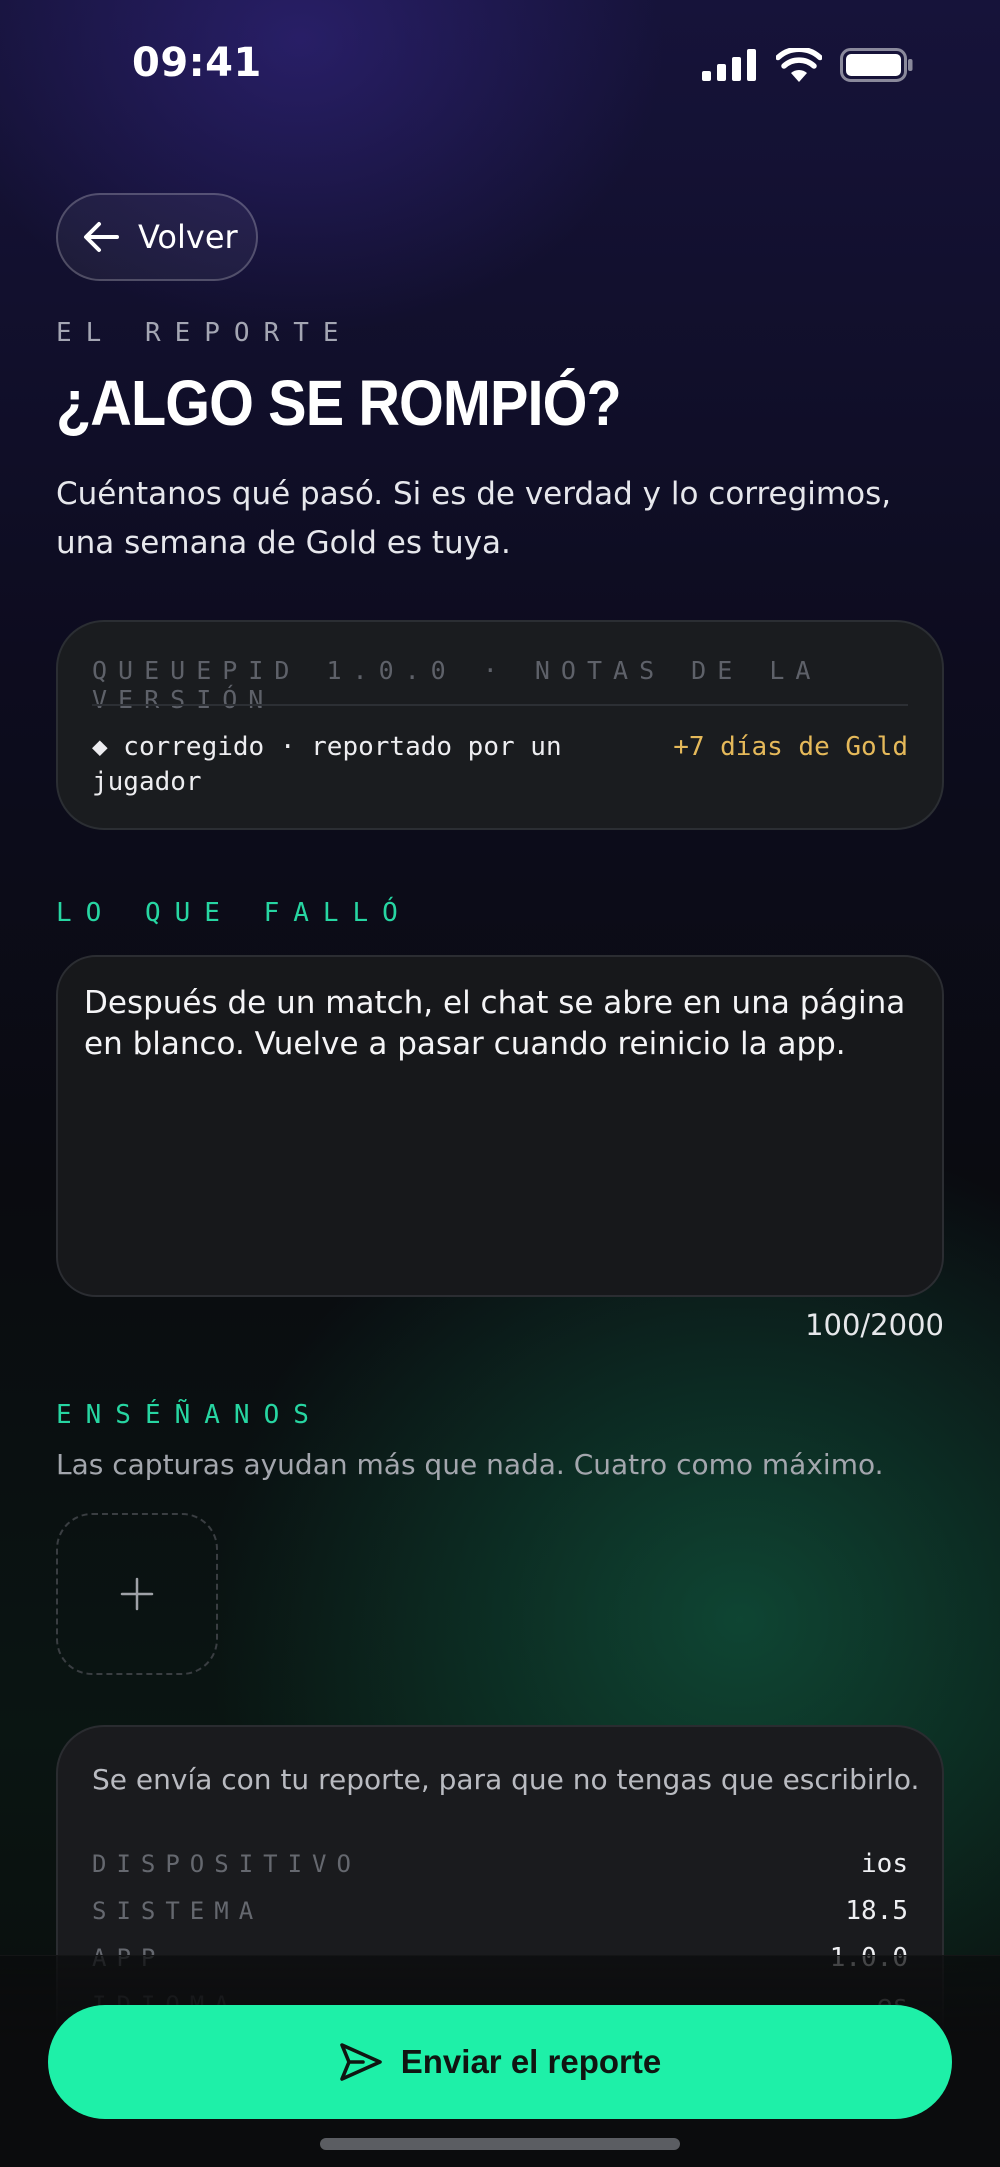 Image resolution: width=1000 pixels, height=2167 pixels. I want to click on info-row: SISTEMA 18.5, so click(500, 1911).